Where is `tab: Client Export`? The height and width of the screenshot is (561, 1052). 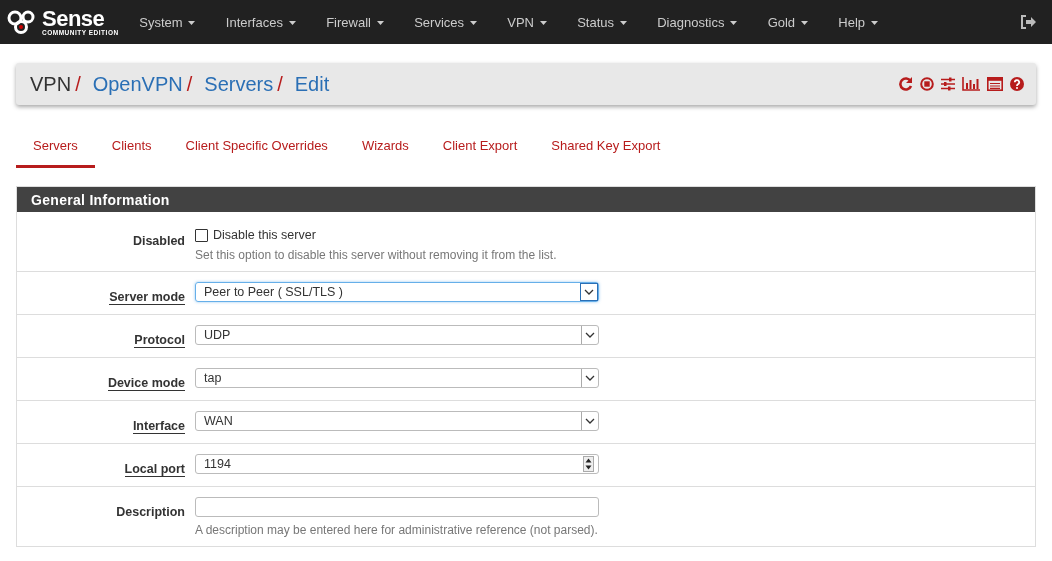 tab: Client Export is located at coordinates (480, 148).